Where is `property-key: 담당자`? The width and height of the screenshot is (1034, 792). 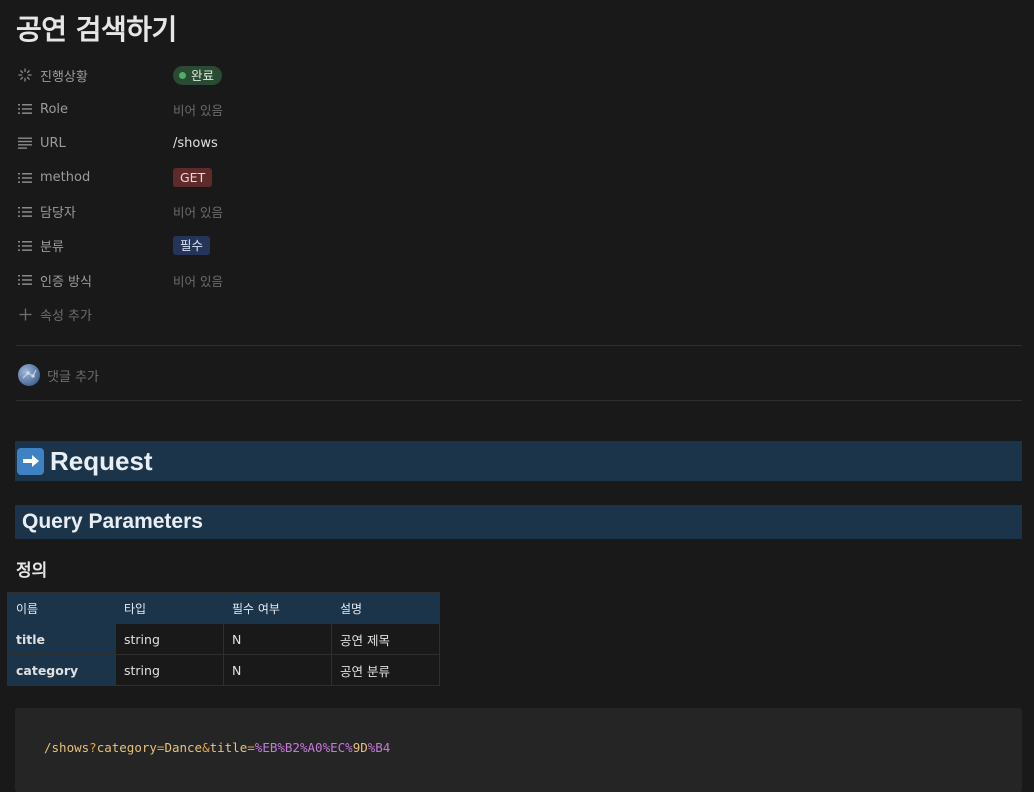 property-key: 담당자 is located at coordinates (91, 212).